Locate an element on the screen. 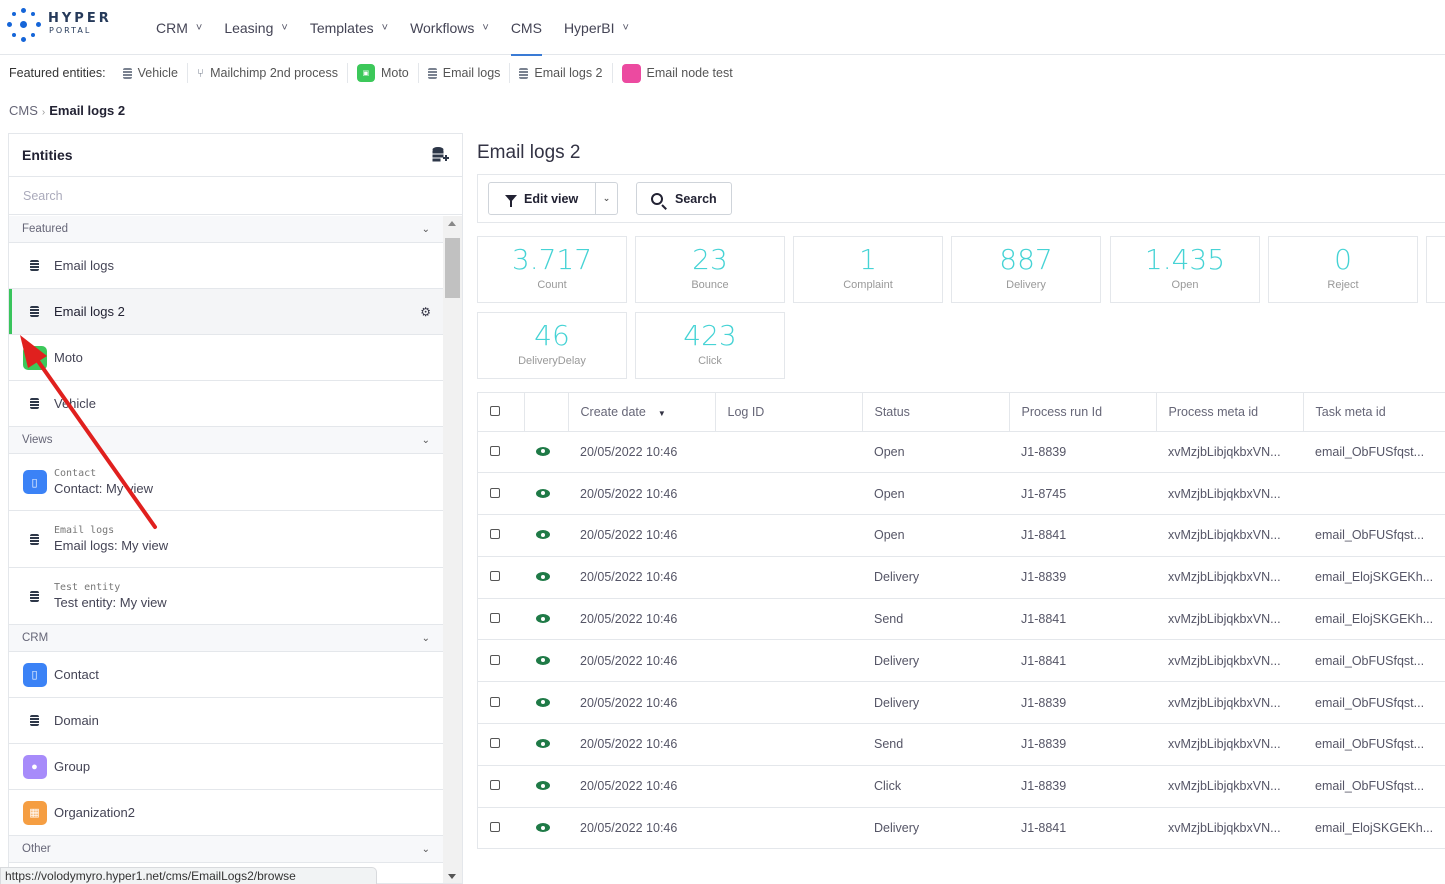 This screenshot has width=1445, height=884. entity-item-group: ● Group is located at coordinates (226, 767).